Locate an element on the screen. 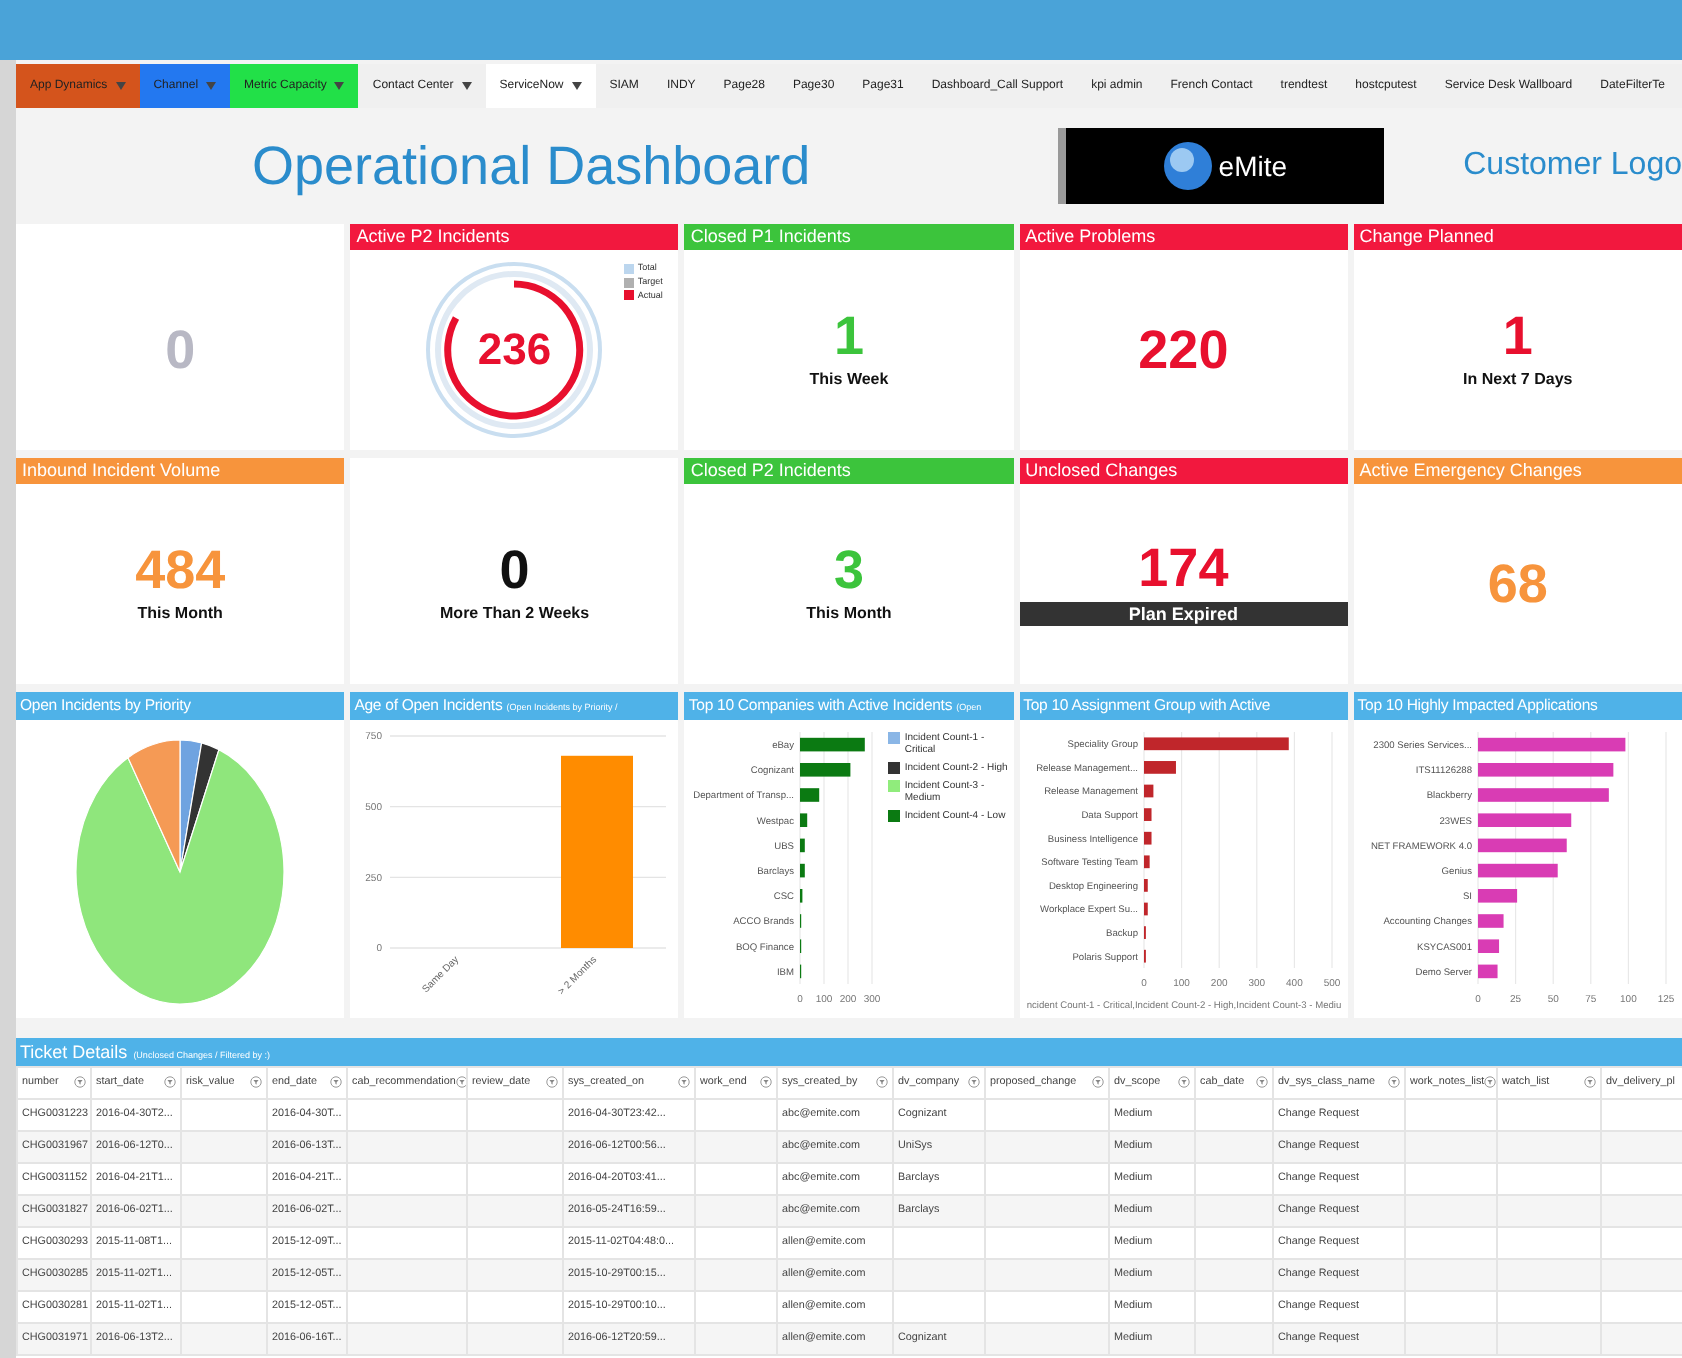  tile-value: 3 is located at coordinates (848, 570).